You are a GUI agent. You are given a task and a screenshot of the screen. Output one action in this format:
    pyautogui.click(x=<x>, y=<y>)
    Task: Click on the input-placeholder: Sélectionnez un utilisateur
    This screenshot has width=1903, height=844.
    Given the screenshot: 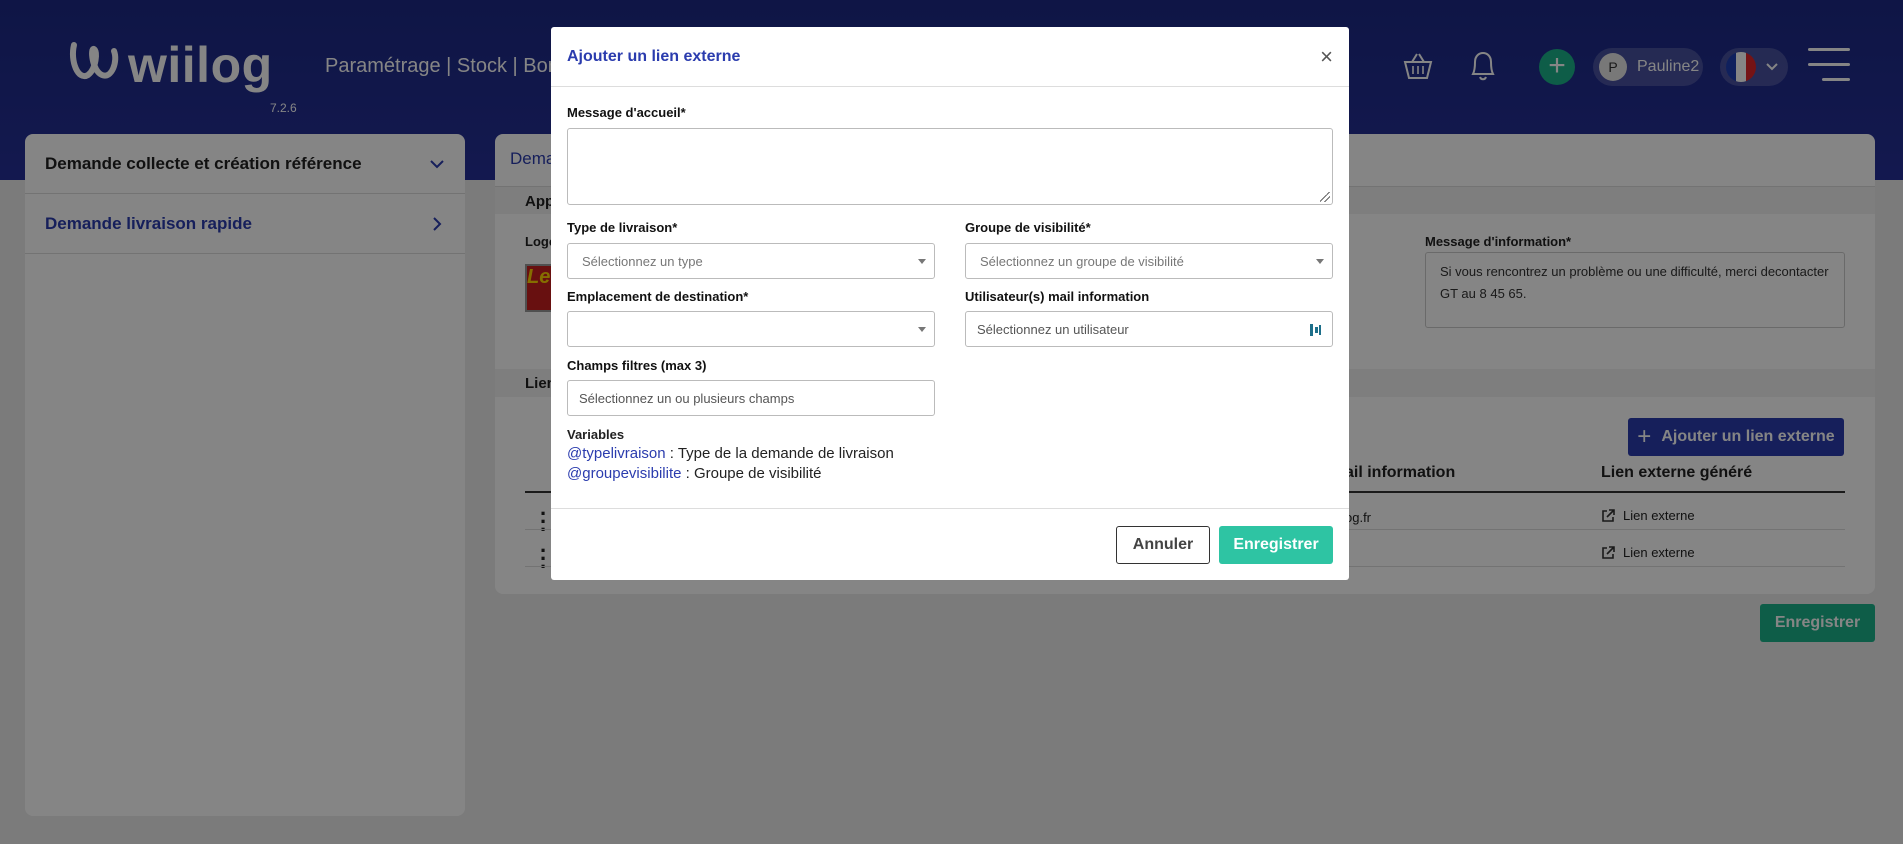 What is the action you would take?
    pyautogui.click(x=1053, y=329)
    